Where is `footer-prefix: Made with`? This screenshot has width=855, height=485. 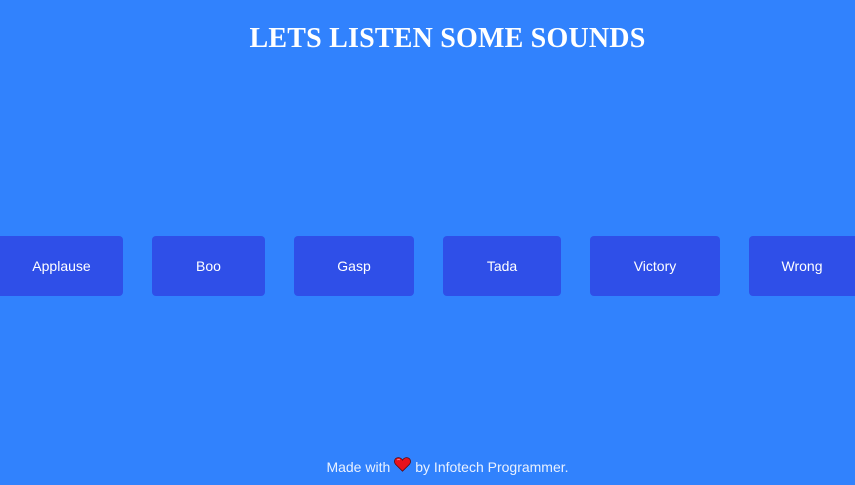 footer-prefix: Made with is located at coordinates (358, 467).